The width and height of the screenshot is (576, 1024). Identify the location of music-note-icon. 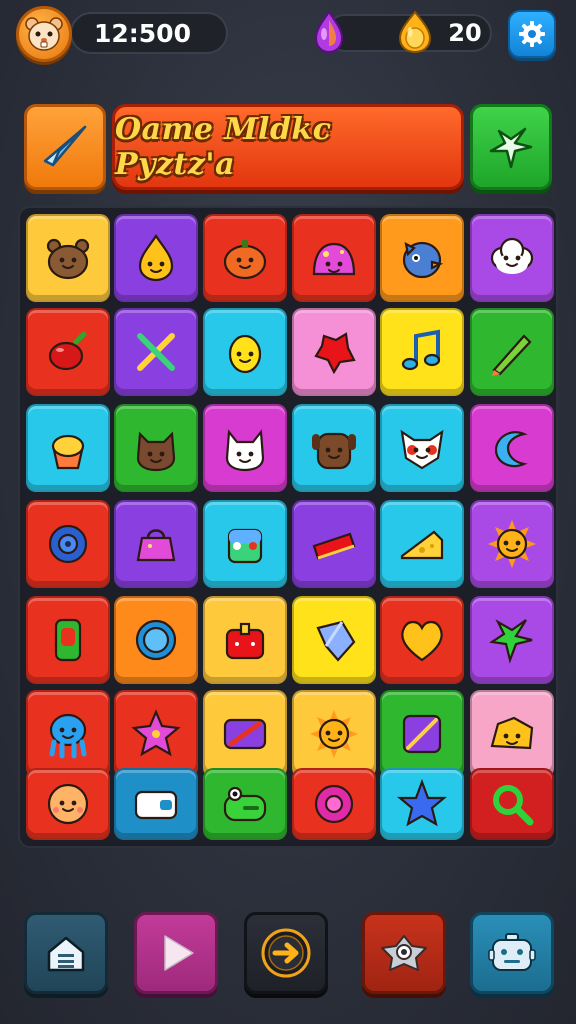
(421, 350).